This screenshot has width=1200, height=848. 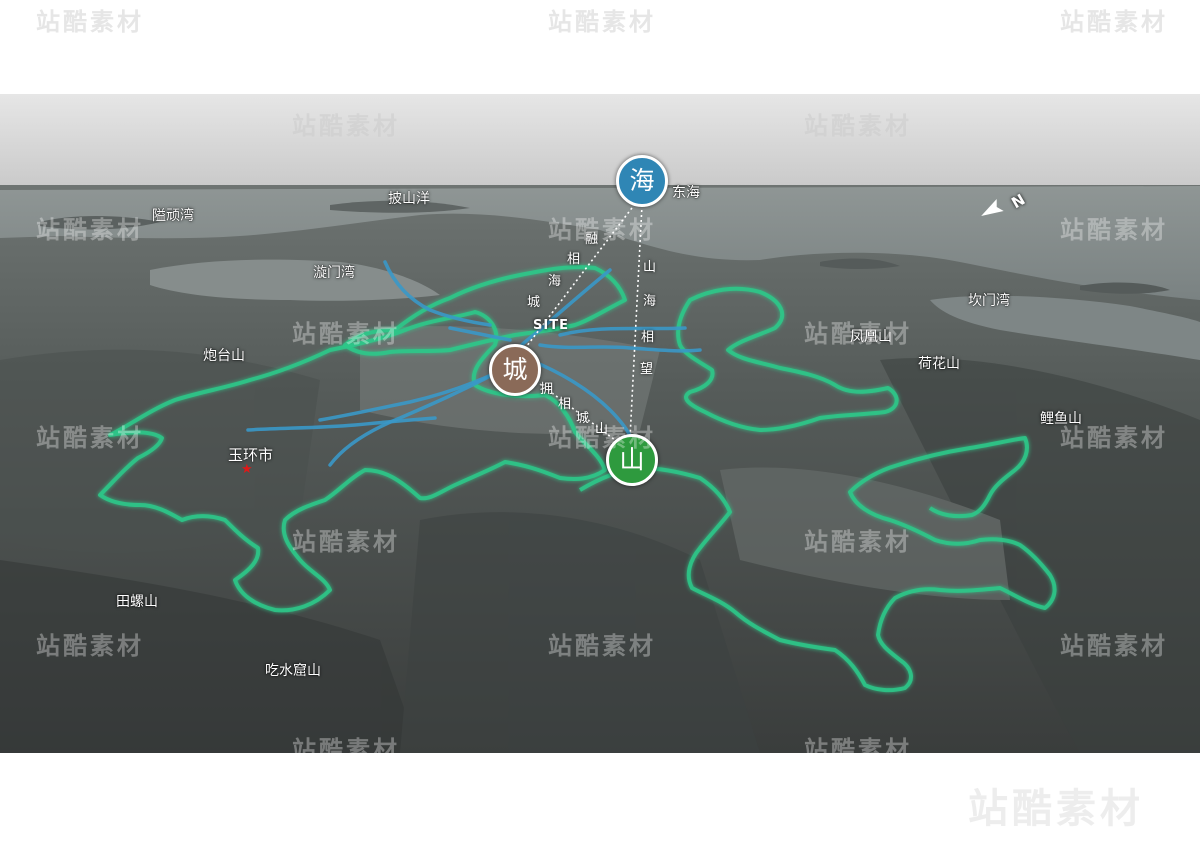 What do you see at coordinates (650, 267) in the screenshot?
I see `phrase-char: 山` at bounding box center [650, 267].